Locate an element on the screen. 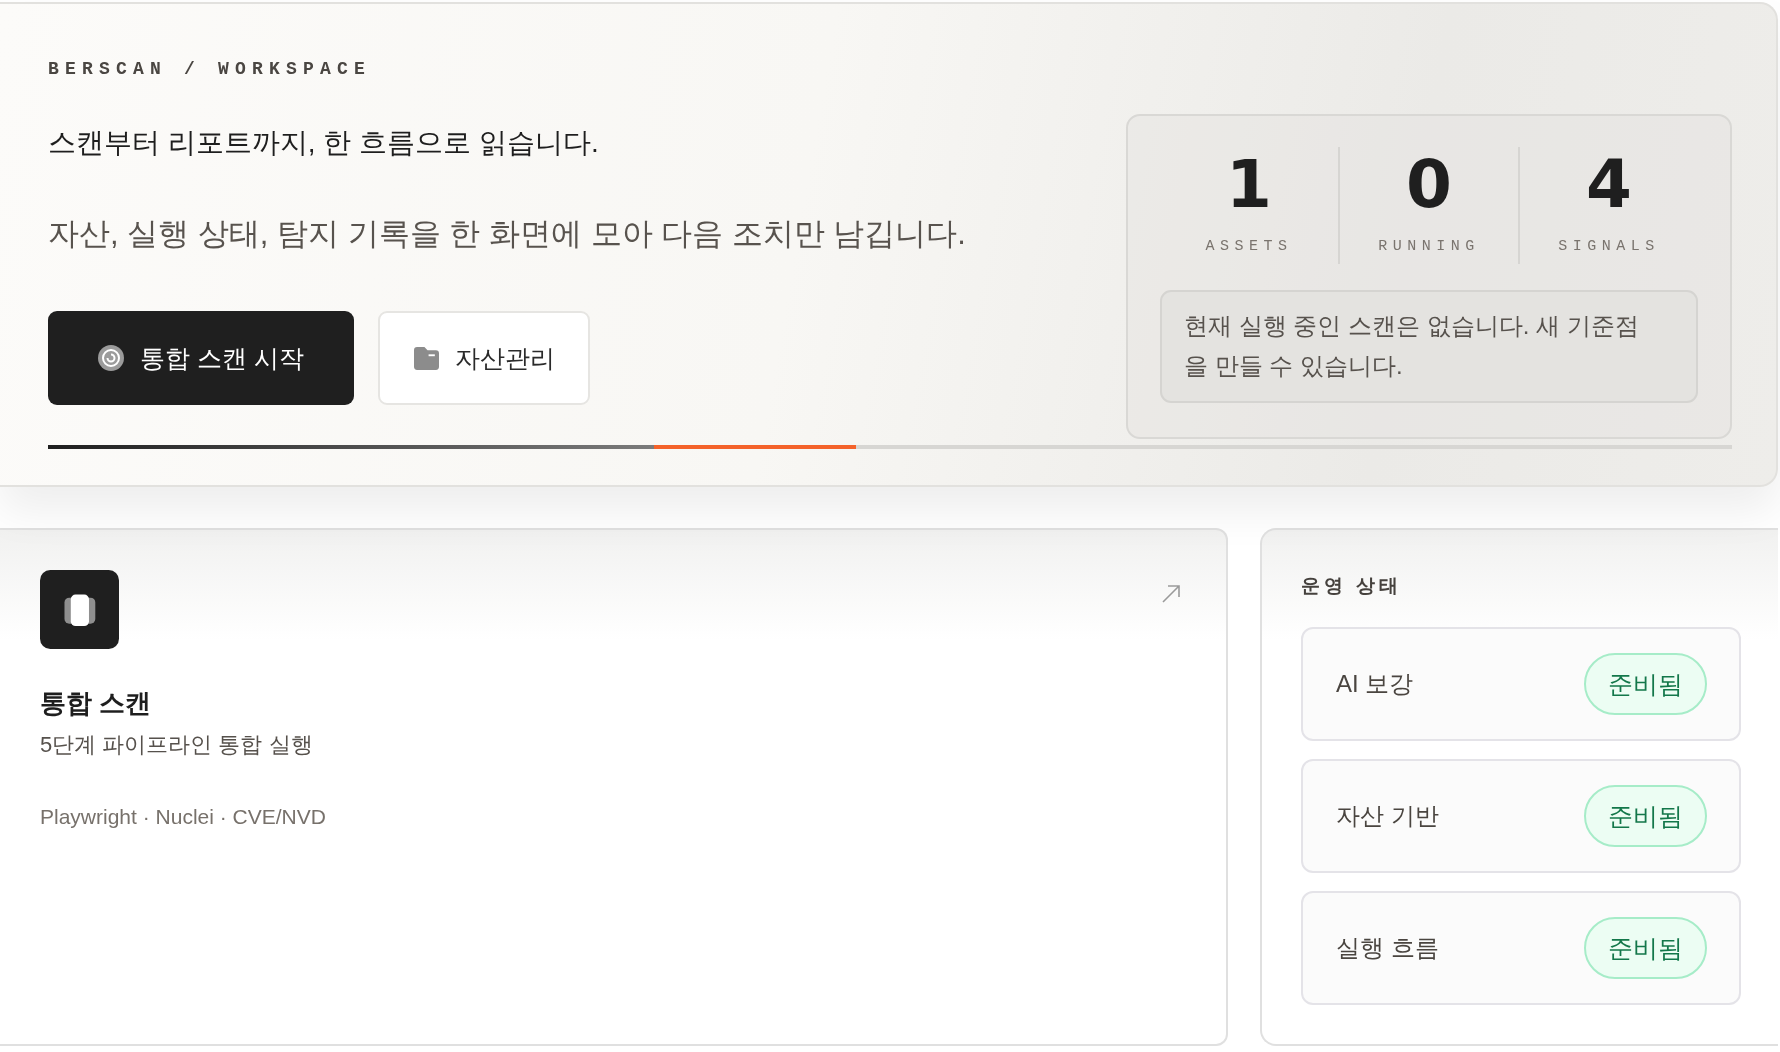 The image size is (1780, 1052). card-title: 통합 스캔 is located at coordinates (96, 703).